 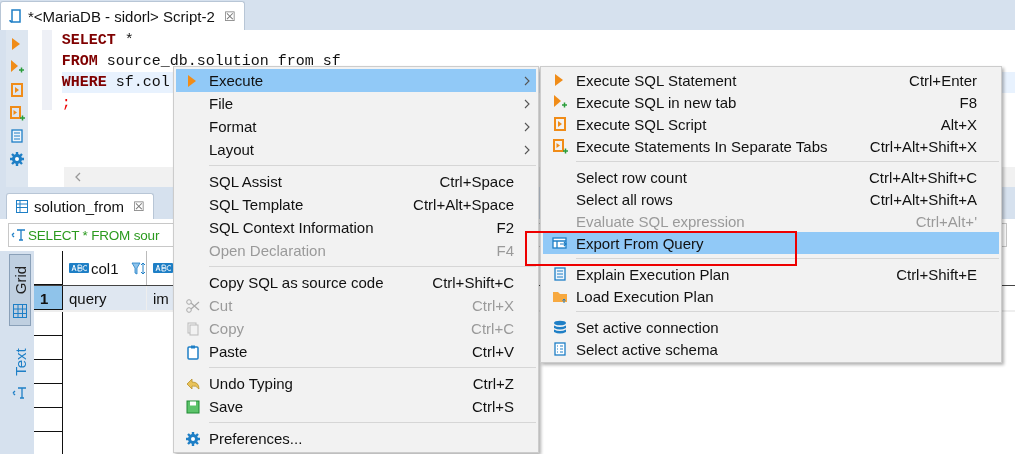 I want to click on scissors-icon, so click(x=192, y=305).